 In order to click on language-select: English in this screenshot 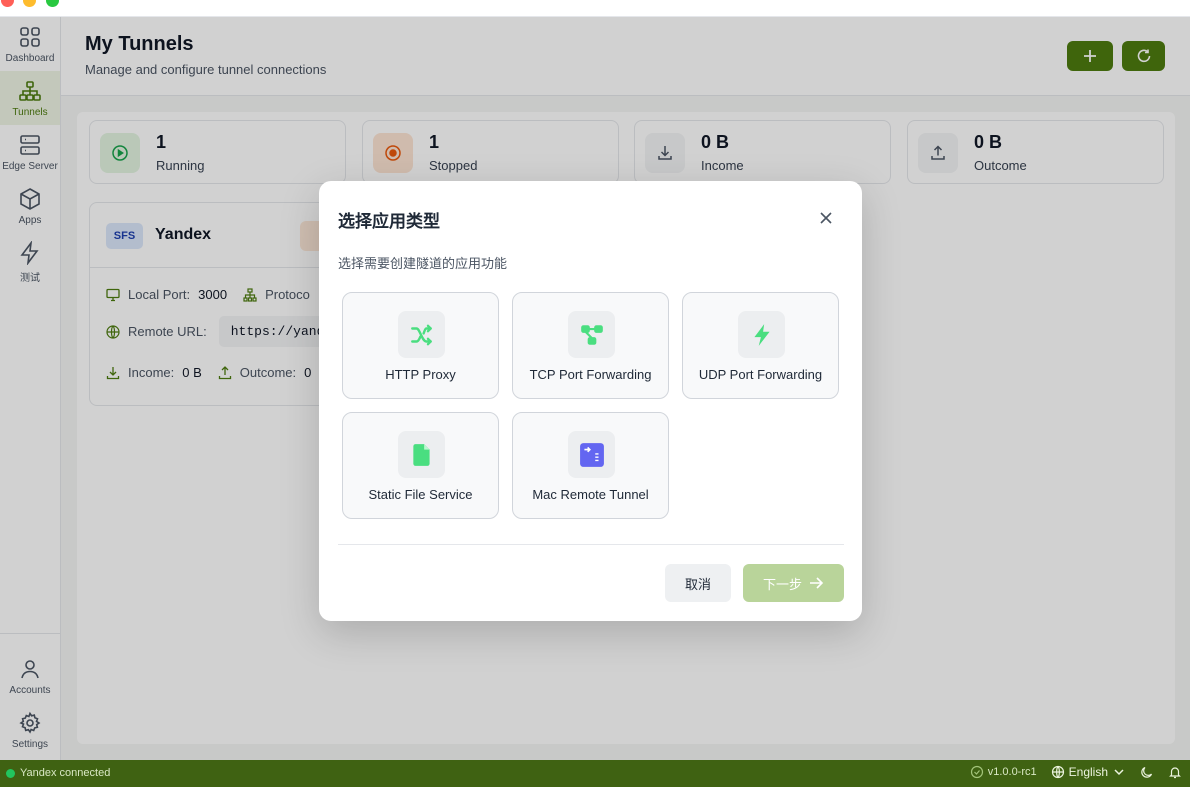, I will do `click(1088, 772)`.